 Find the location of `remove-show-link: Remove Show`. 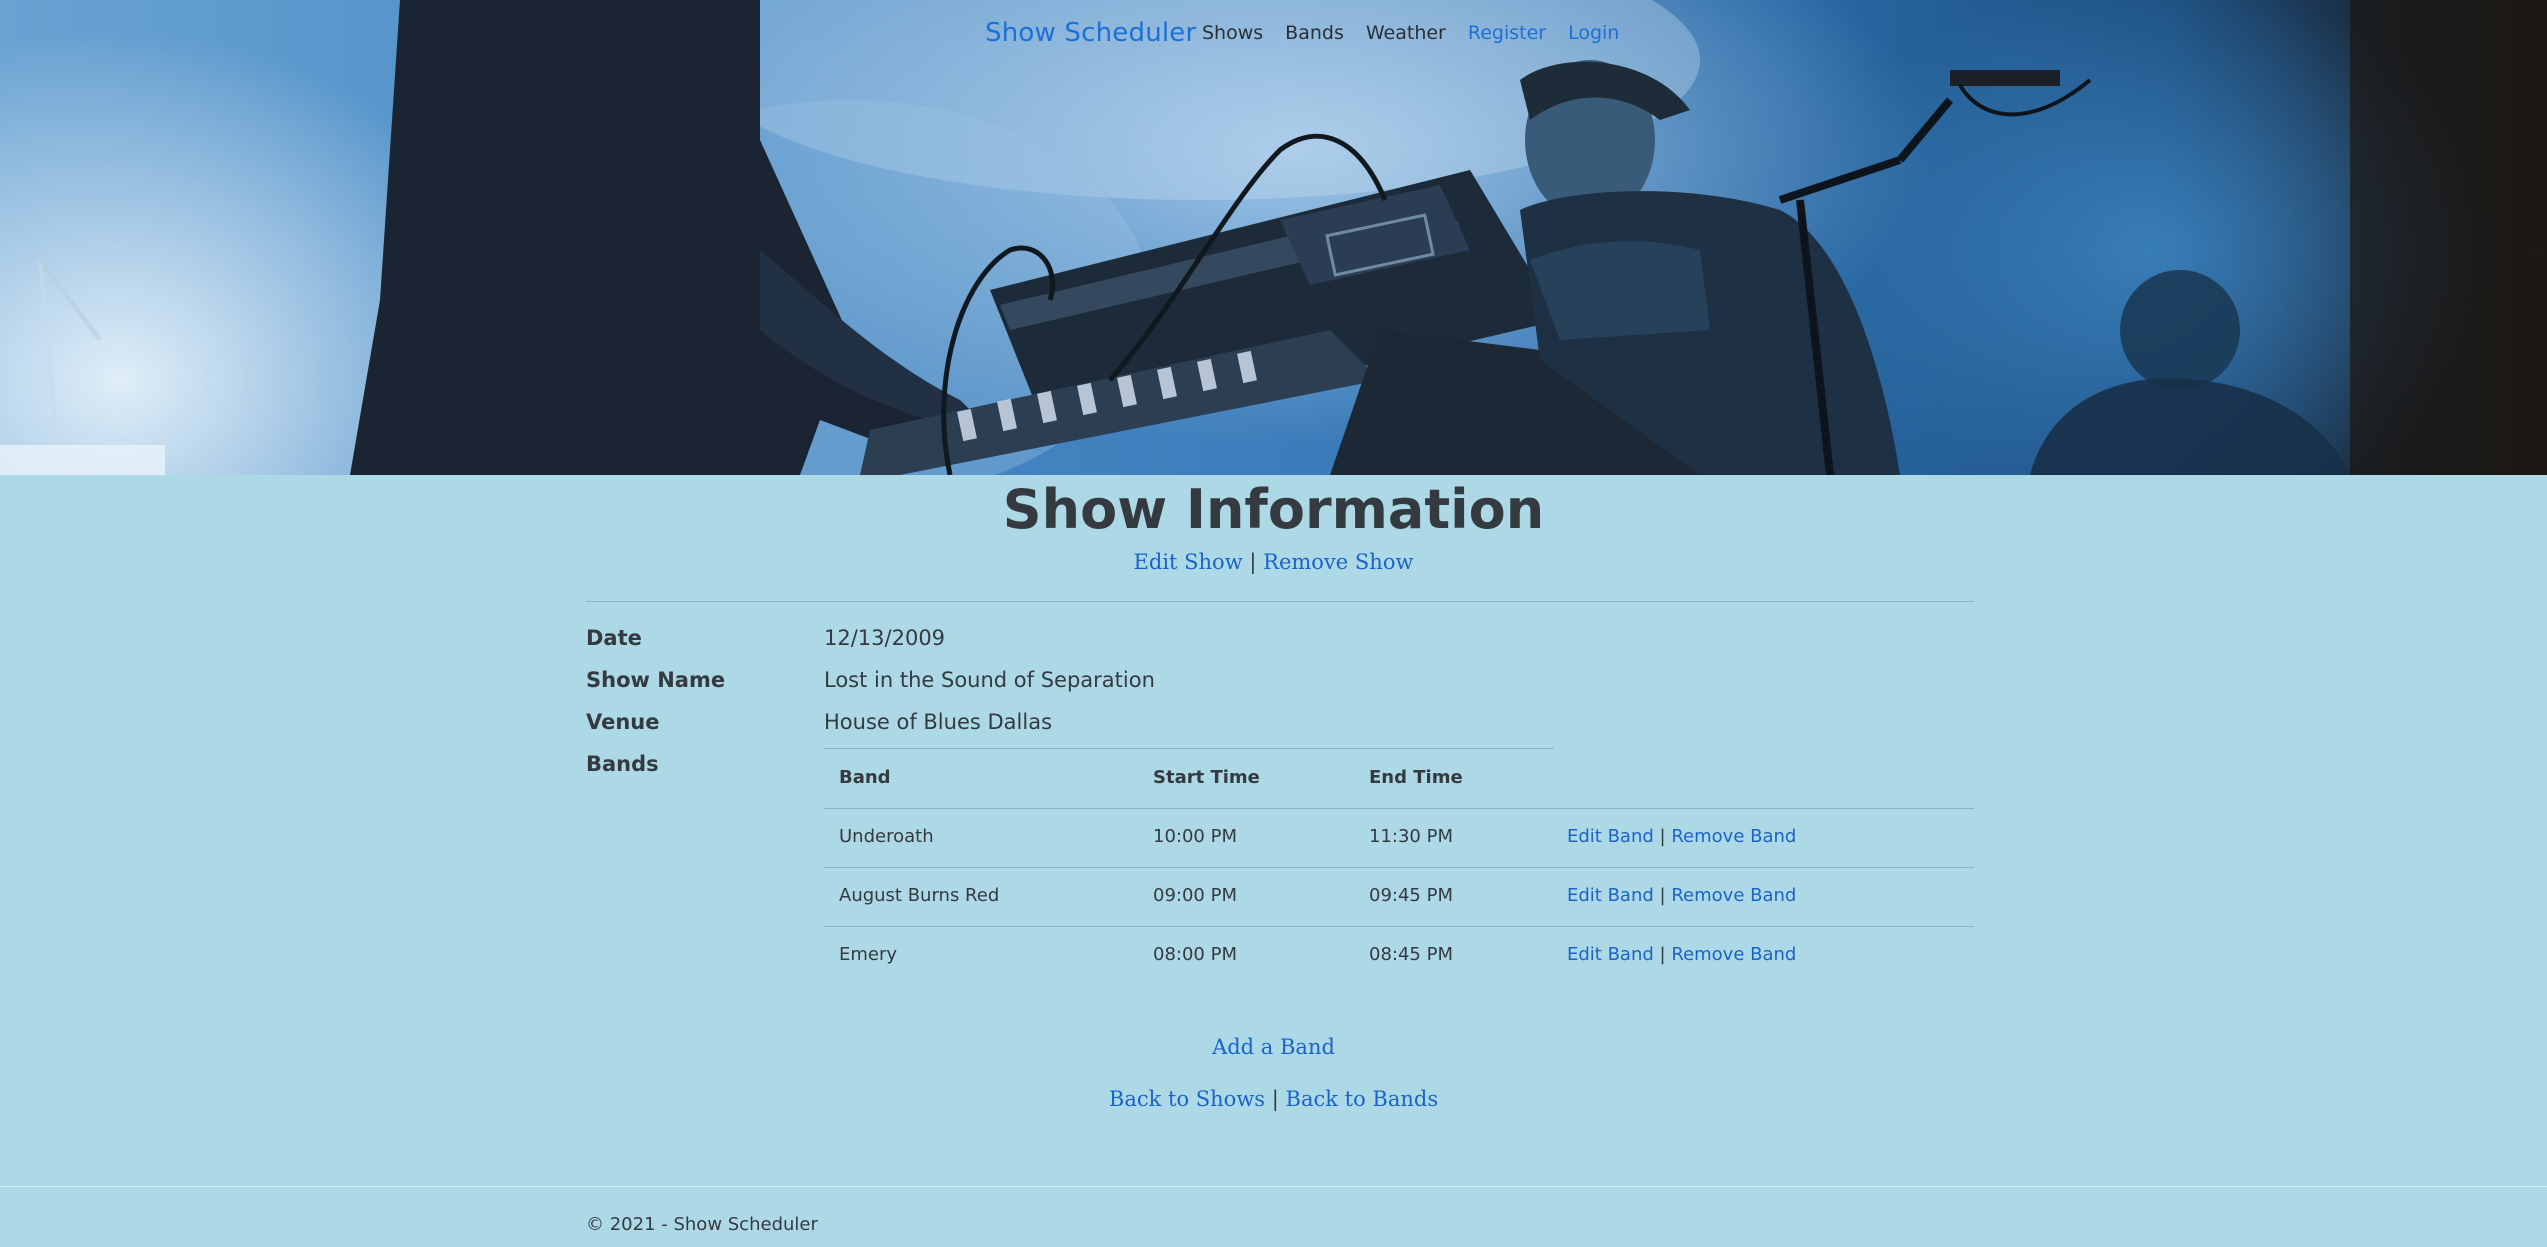

remove-show-link: Remove Show is located at coordinates (1338, 562).